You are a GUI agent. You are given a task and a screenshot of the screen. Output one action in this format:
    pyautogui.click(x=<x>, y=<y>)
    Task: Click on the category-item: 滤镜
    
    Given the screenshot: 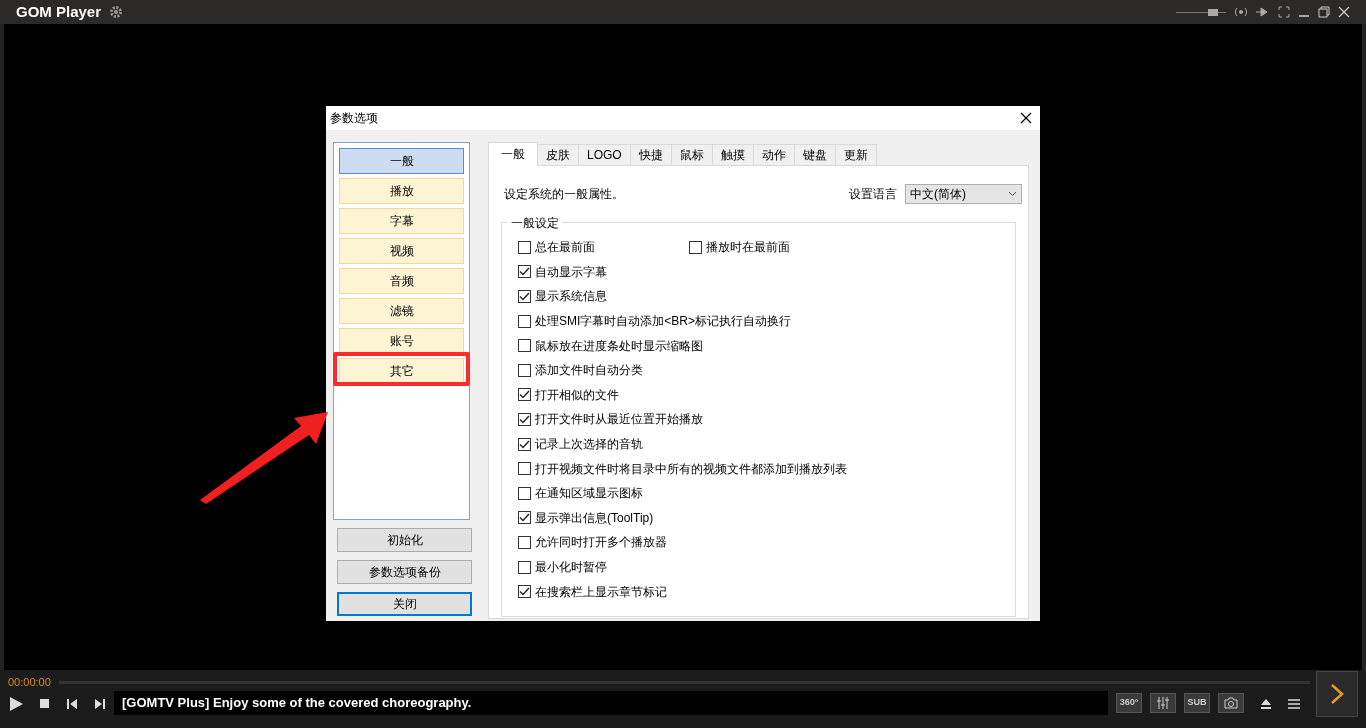 What is the action you would take?
    pyautogui.click(x=401, y=311)
    